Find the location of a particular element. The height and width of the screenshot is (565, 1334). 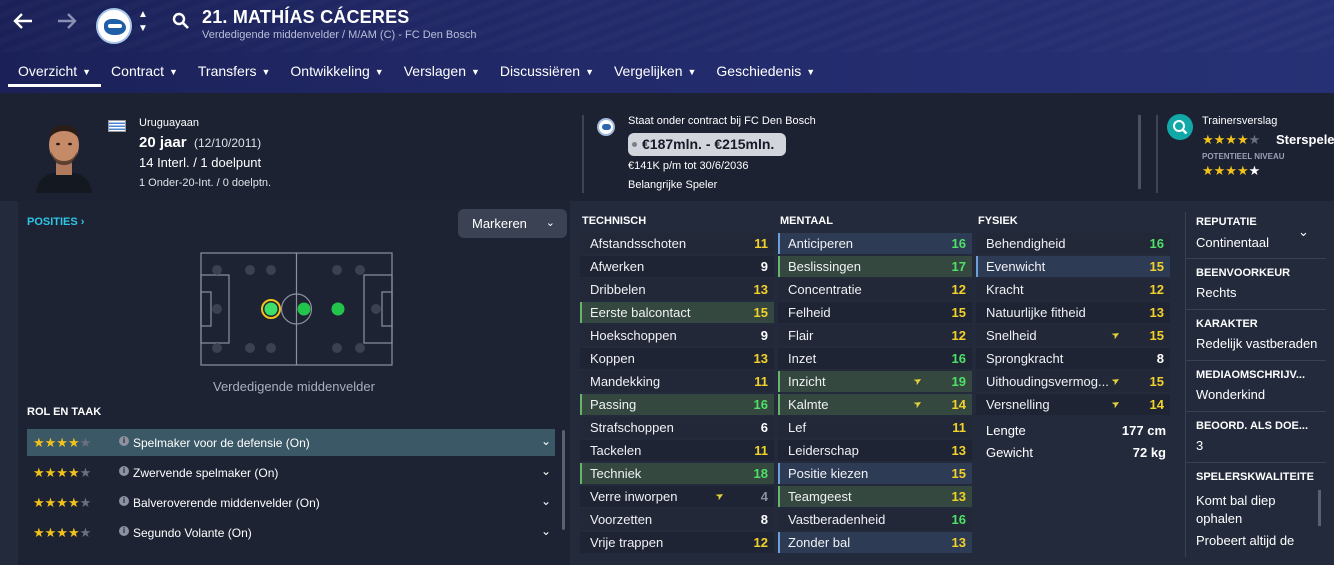

attribute-row: Mandekking 11 is located at coordinates (677, 381).